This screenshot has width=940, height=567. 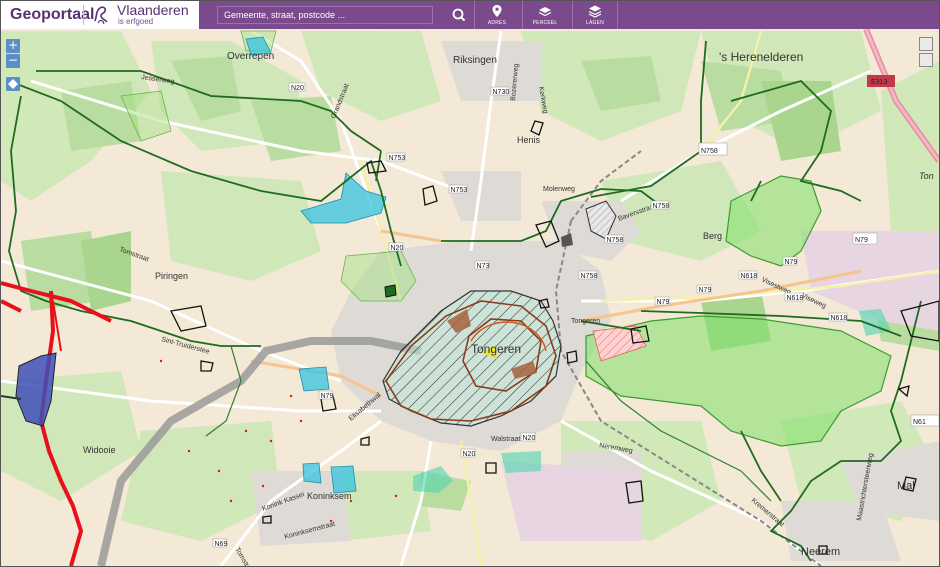 I want to click on place-label: Overrepen, so click(x=250, y=56).